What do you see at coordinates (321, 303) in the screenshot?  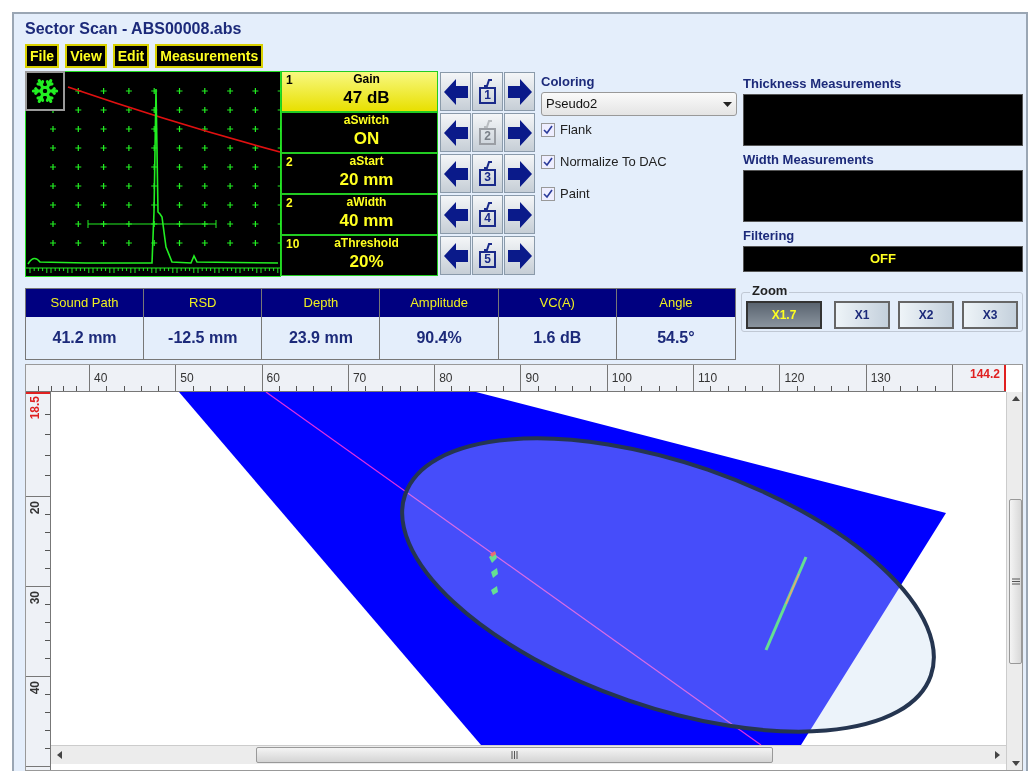 I see `column-header: Depth` at bounding box center [321, 303].